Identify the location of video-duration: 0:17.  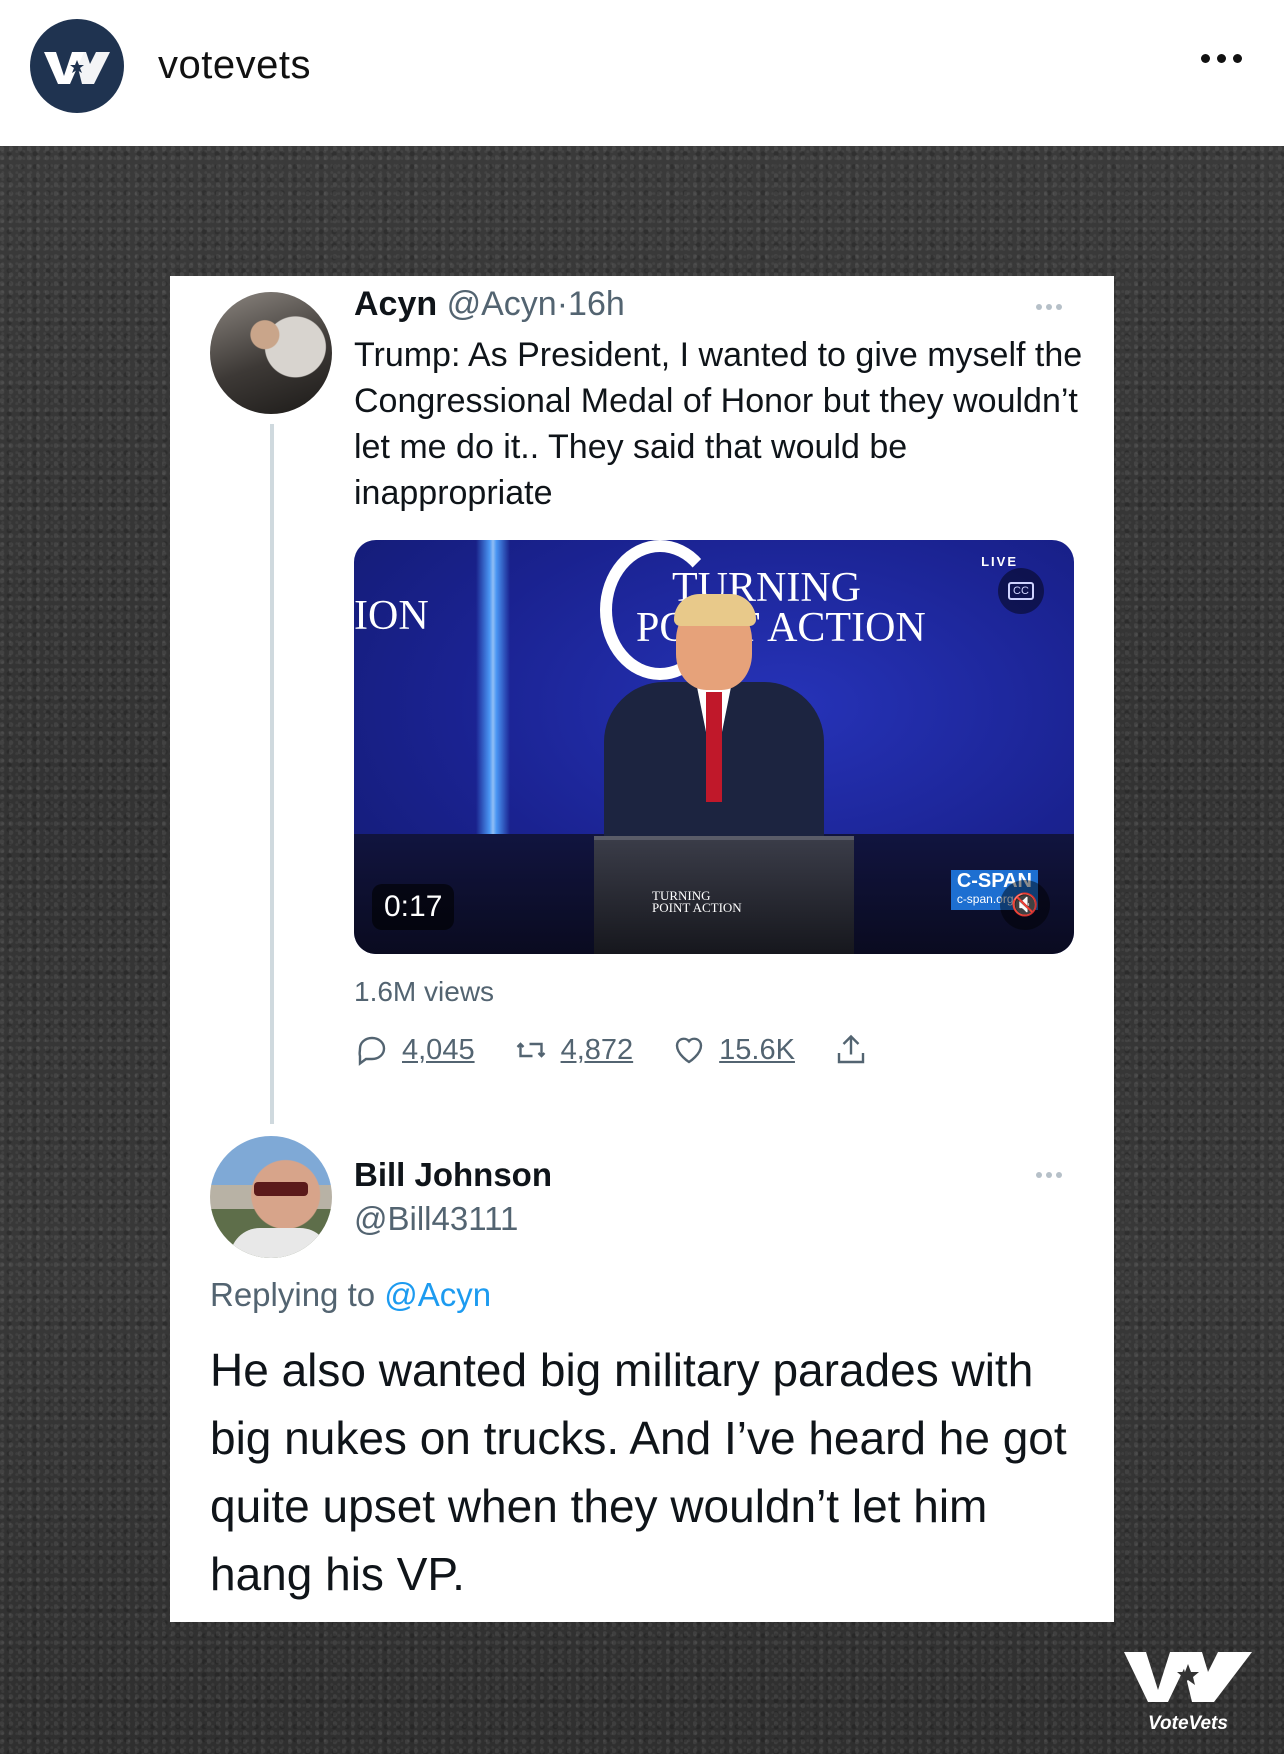
(413, 907).